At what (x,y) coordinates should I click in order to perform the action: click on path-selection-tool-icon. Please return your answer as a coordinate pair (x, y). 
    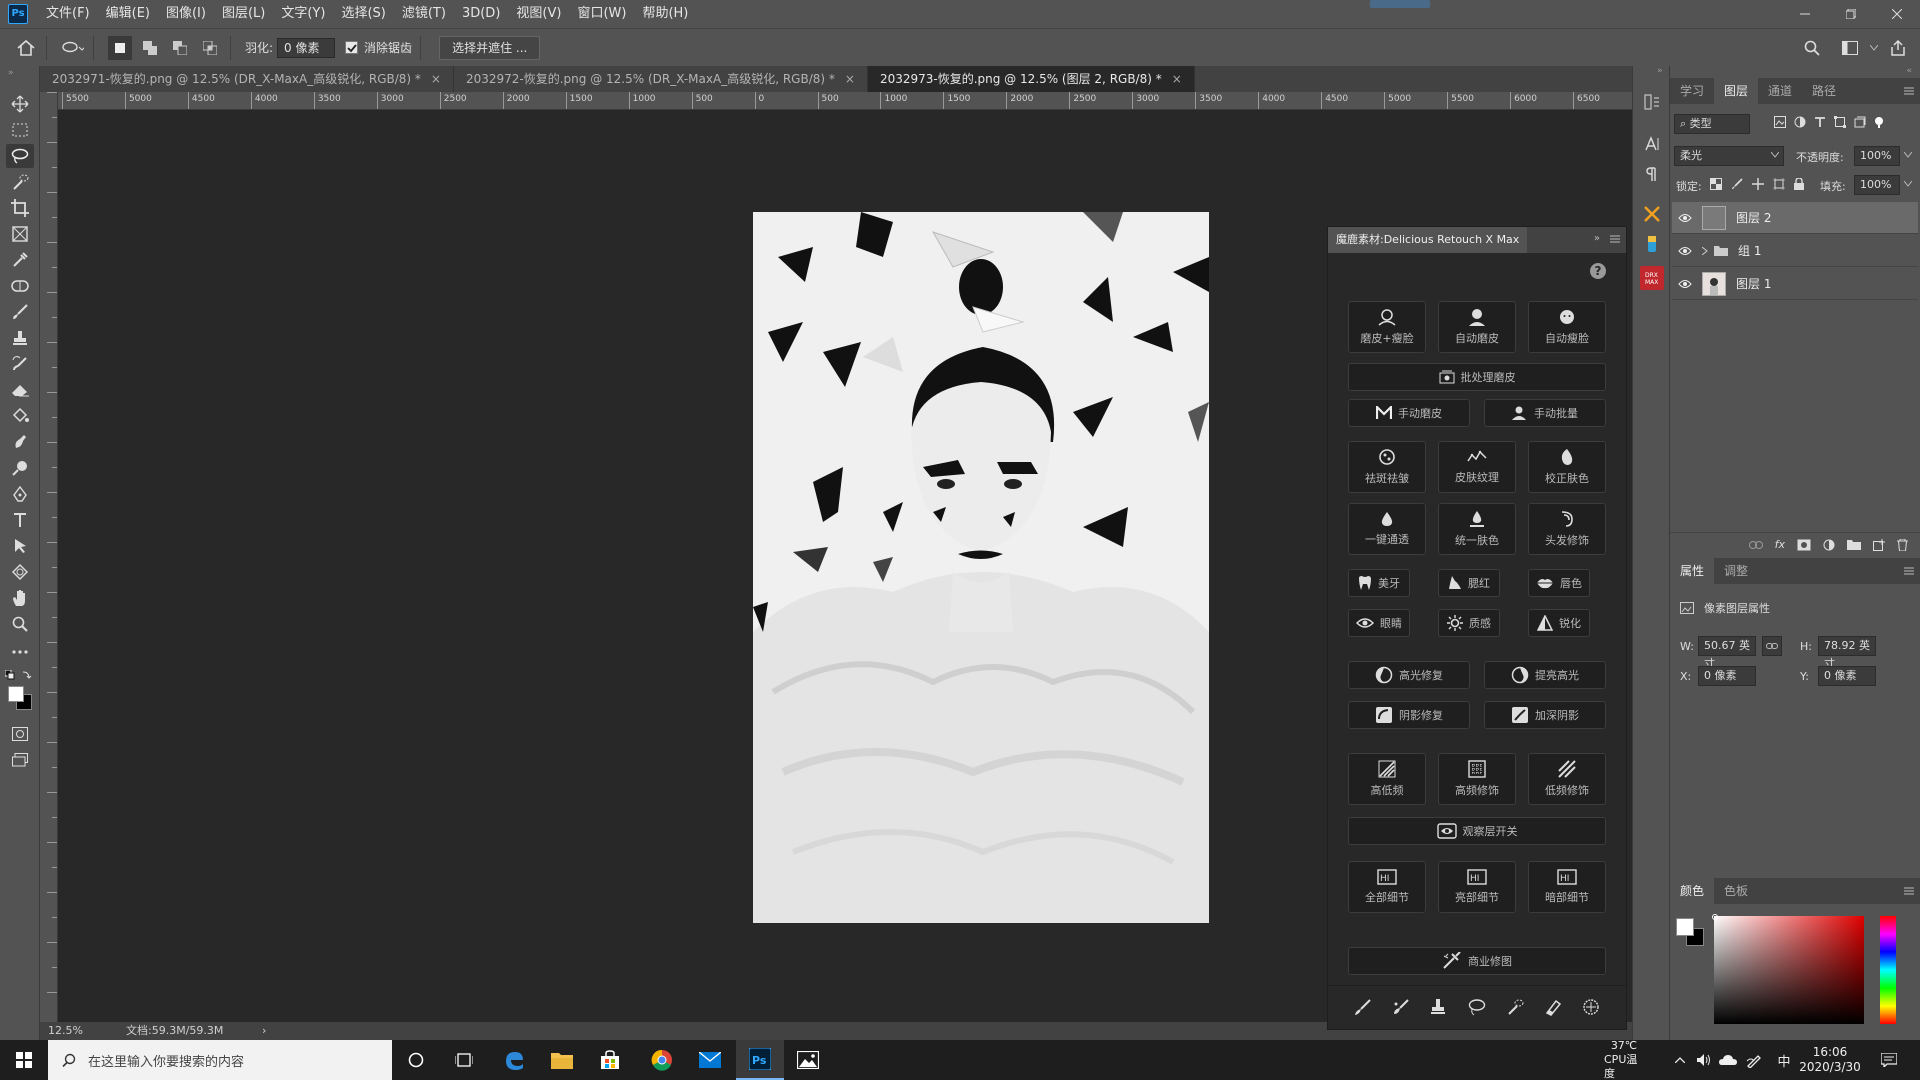
    Looking at the image, I should click on (20, 546).